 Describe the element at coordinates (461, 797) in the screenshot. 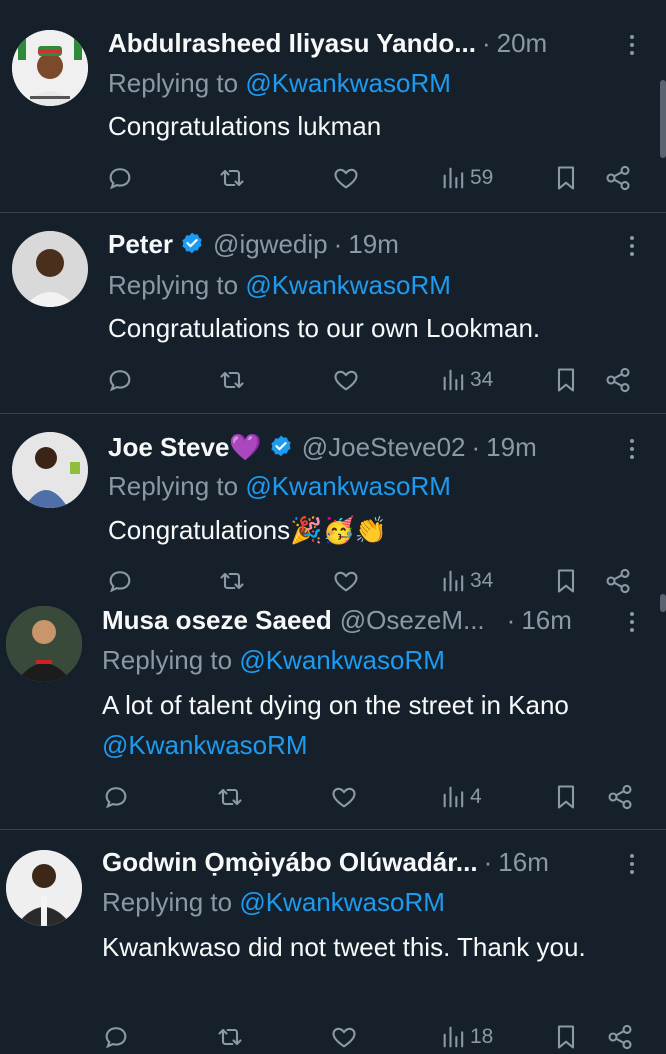

I see `views-button: 4` at that location.